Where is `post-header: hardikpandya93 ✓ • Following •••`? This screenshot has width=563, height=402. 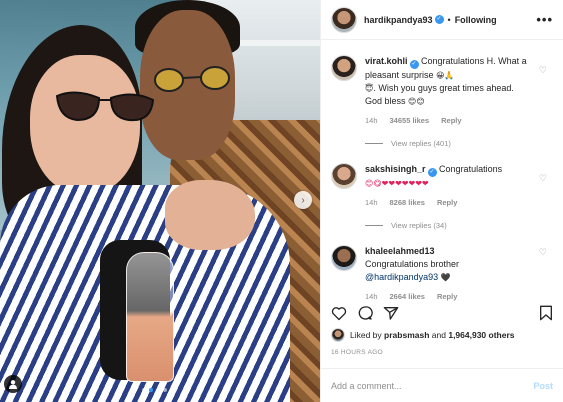 post-header: hardikpandya93 ✓ • Following ••• is located at coordinates (442, 20).